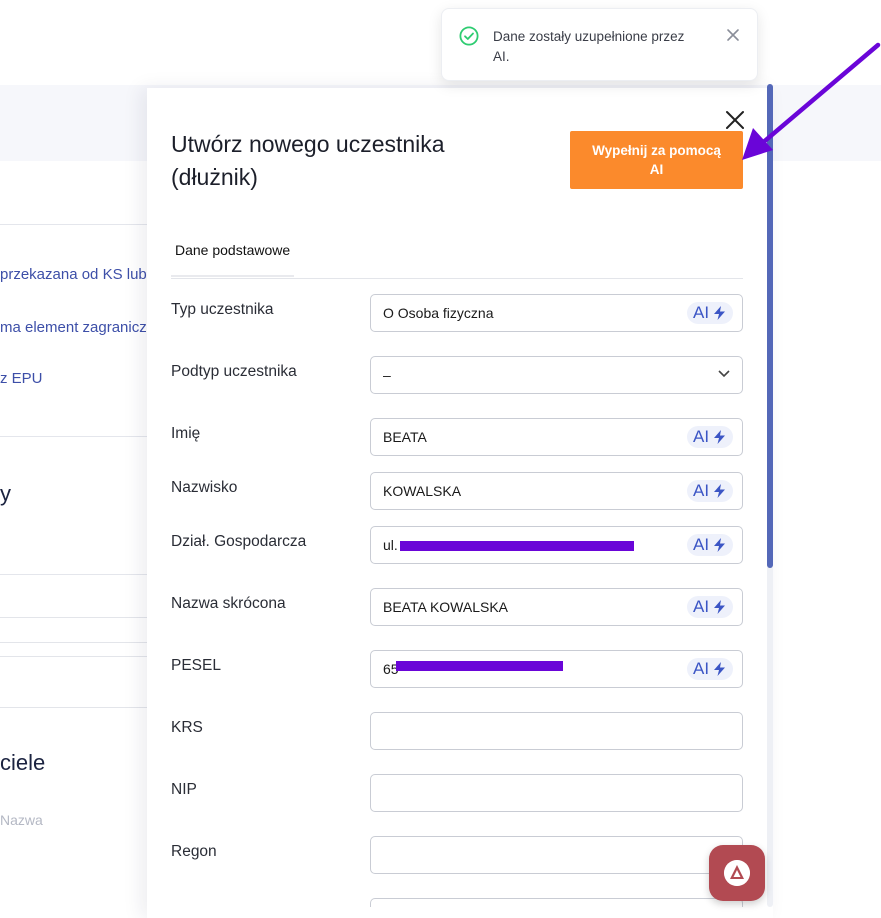 Image resolution: width=881 pixels, height=918 pixels. I want to click on short-name-value: BEATA KOWALSKA, so click(446, 607).